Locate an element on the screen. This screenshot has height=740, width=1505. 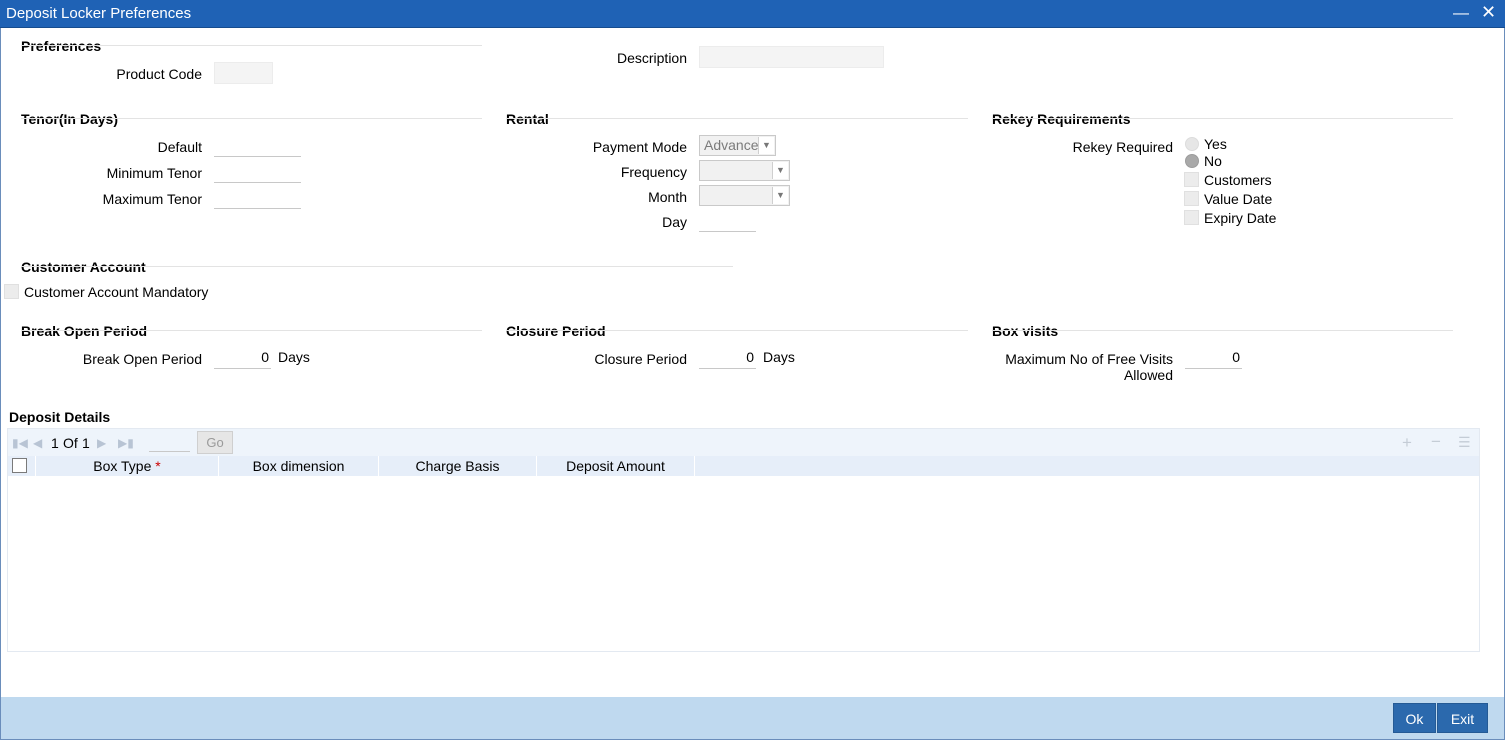
minimum-tenor-label: Minimum Tenor is located at coordinates (154, 173).